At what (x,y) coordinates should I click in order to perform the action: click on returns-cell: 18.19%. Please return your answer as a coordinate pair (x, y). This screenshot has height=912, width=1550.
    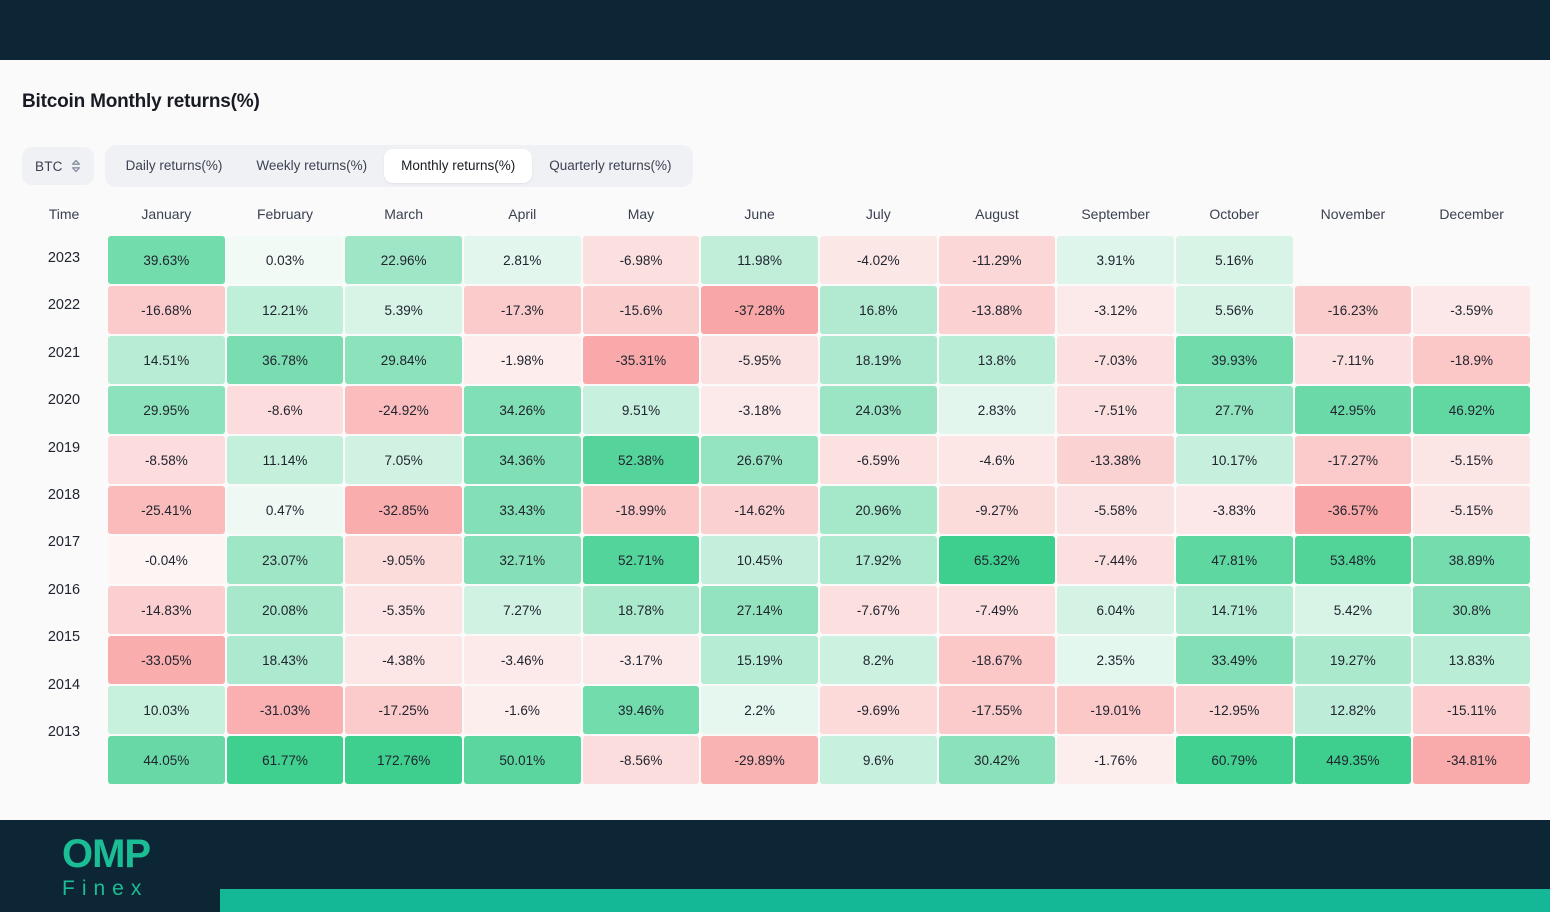
    Looking at the image, I should click on (878, 360).